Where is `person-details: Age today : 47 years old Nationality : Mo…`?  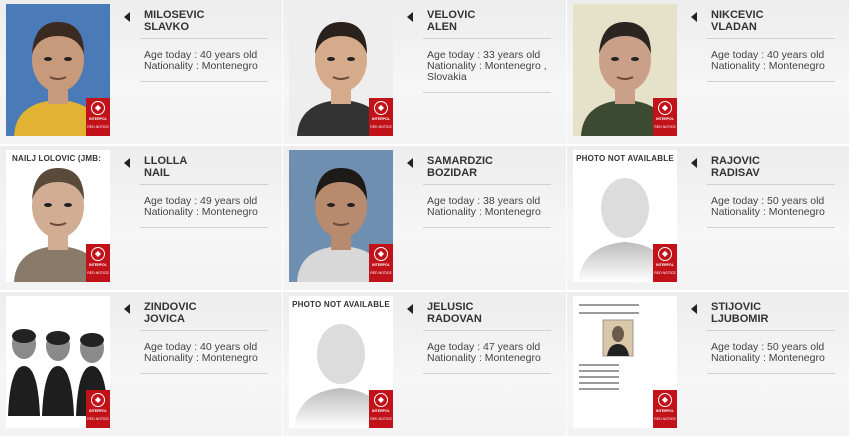 person-details: Age today : 47 years old Nationality : Mo… is located at coordinates (492, 353).